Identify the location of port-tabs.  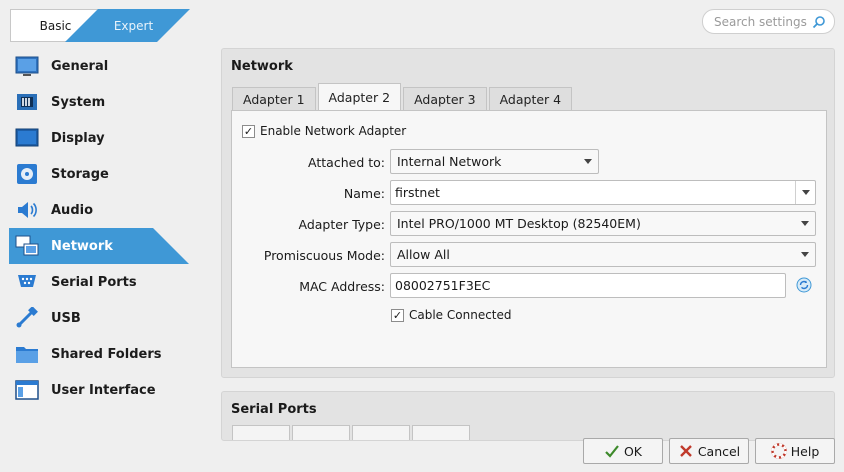
(352, 432).